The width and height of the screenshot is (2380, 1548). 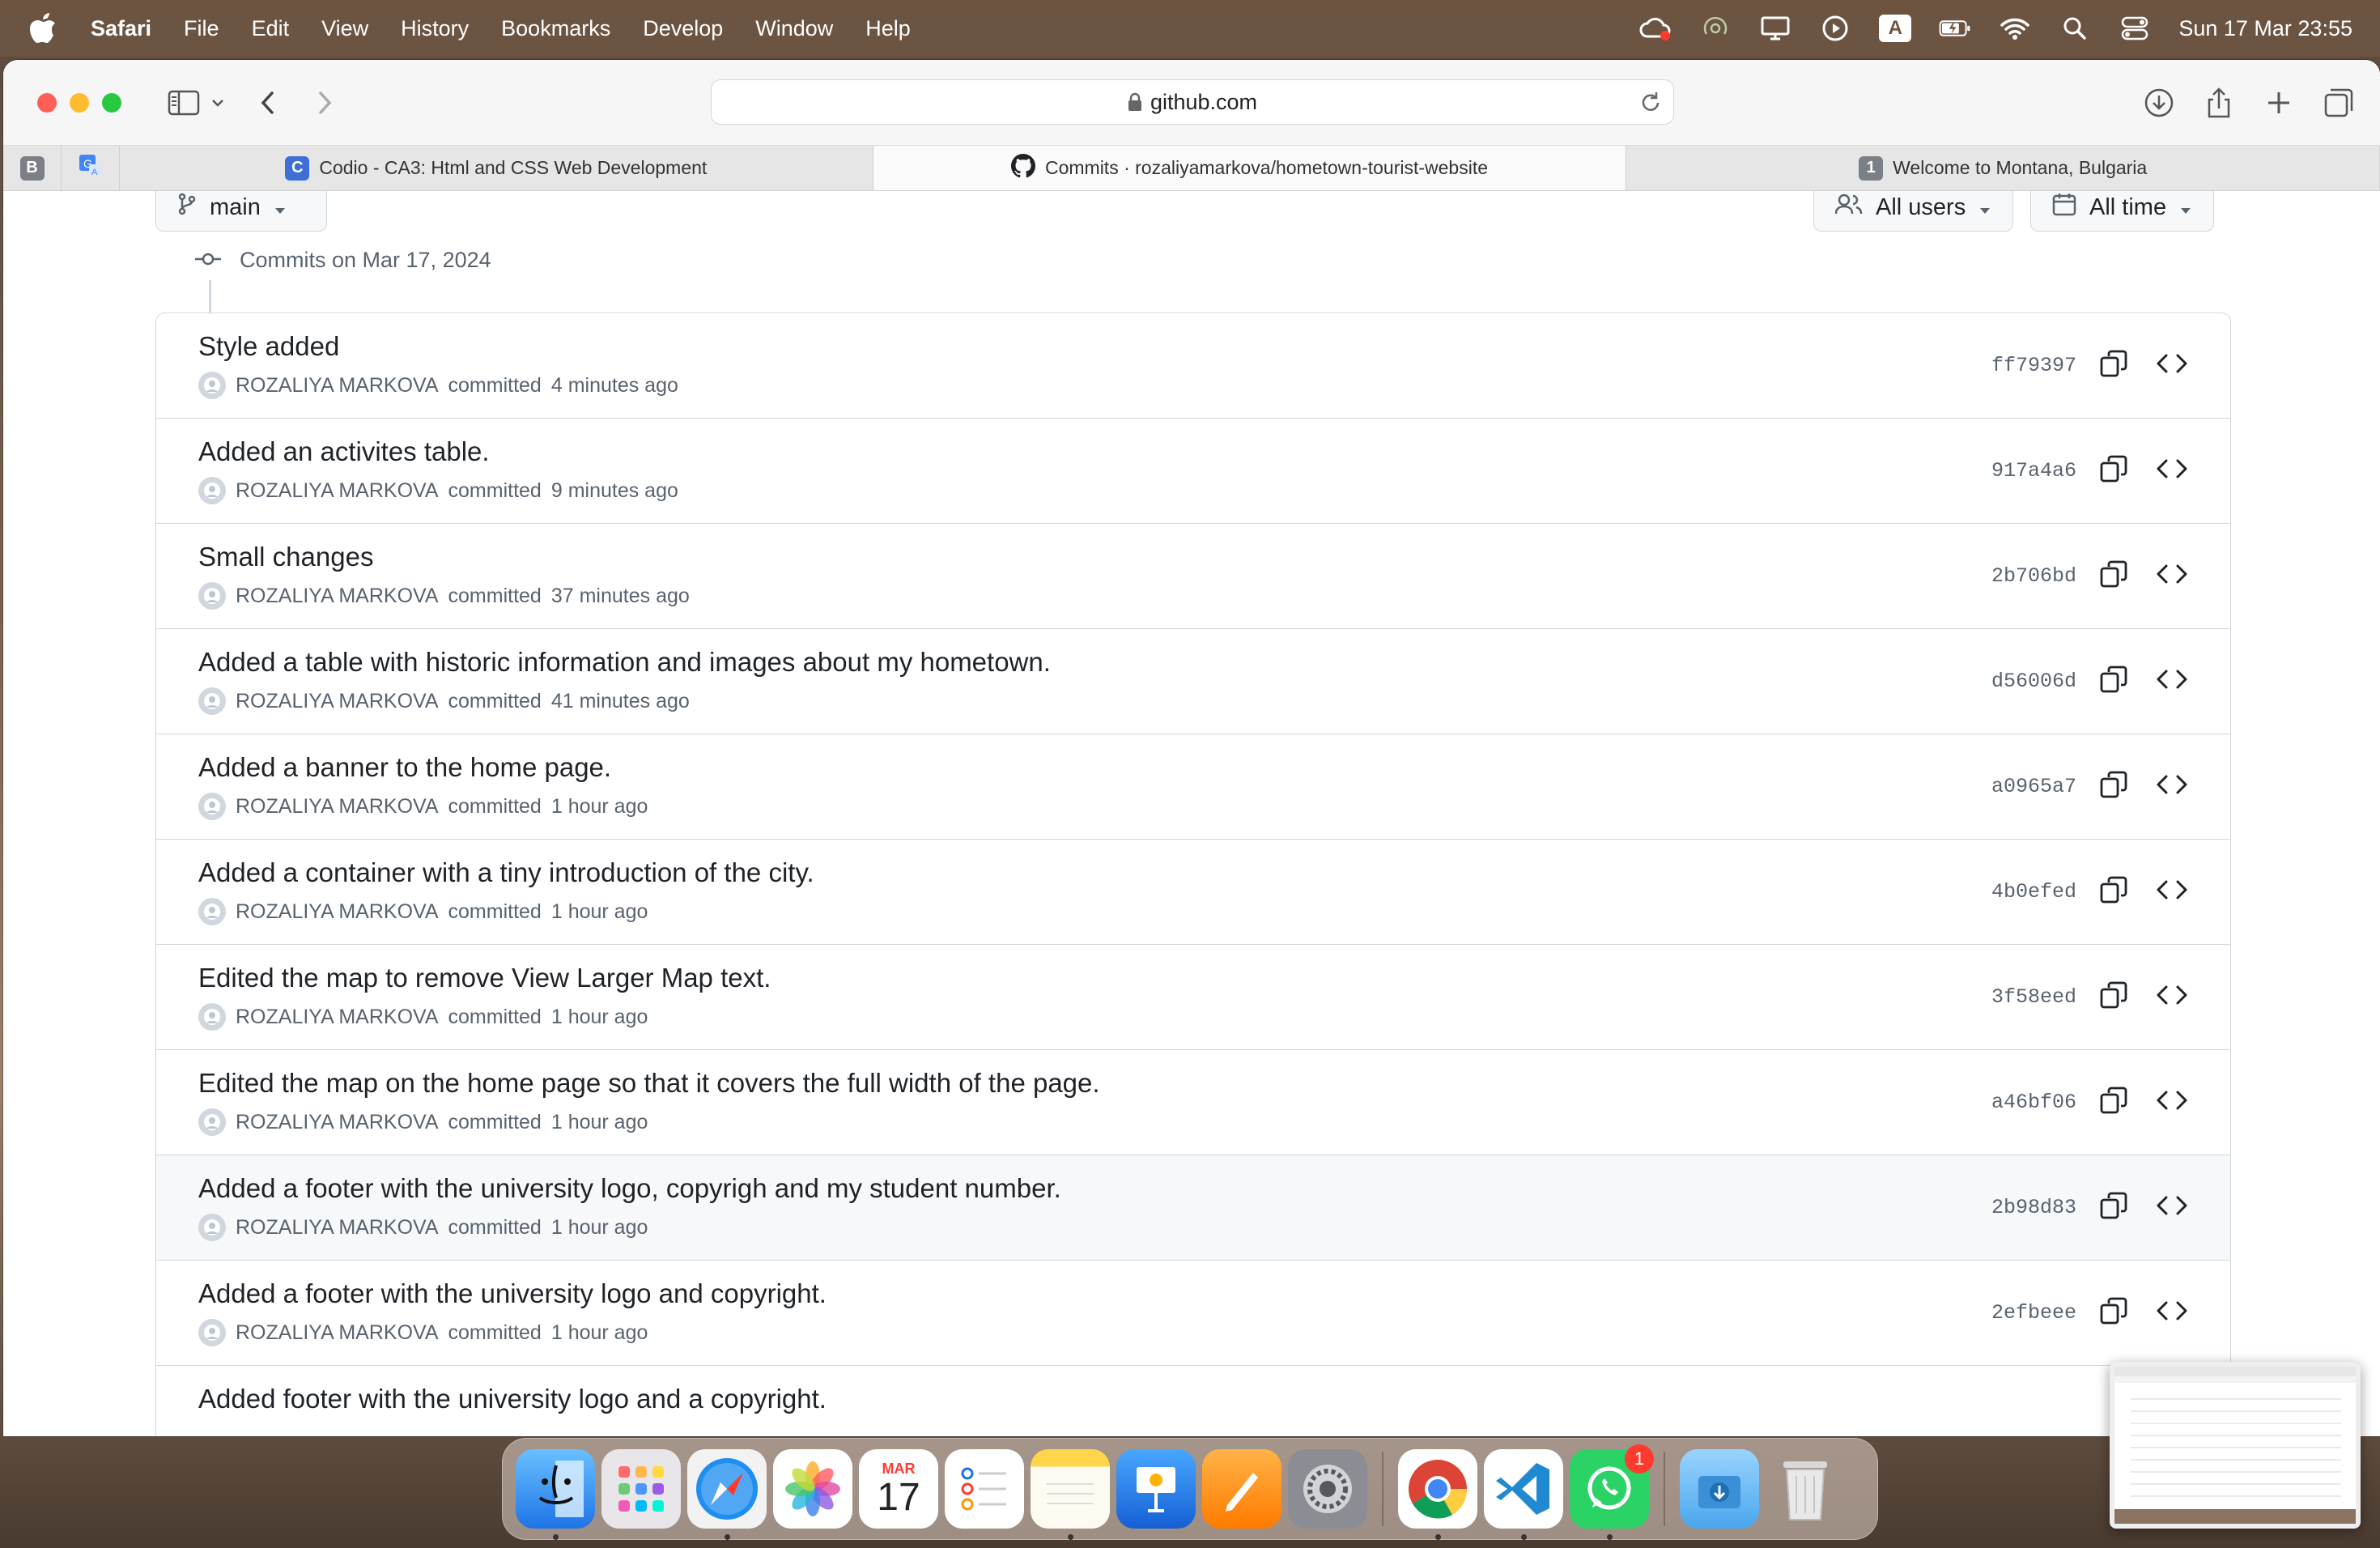 What do you see at coordinates (1328, 1489) in the screenshot?
I see `system-settings-icon` at bounding box center [1328, 1489].